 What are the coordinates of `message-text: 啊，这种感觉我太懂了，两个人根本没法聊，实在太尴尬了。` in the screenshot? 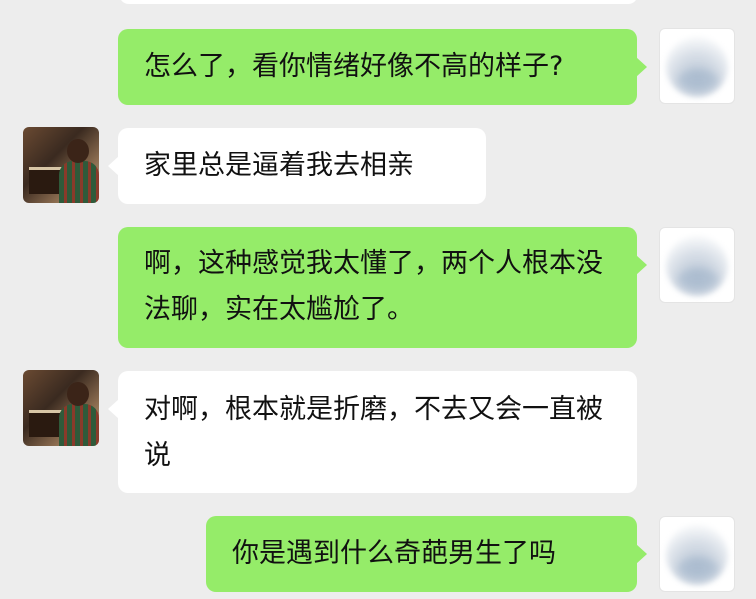 It's located at (373, 286).